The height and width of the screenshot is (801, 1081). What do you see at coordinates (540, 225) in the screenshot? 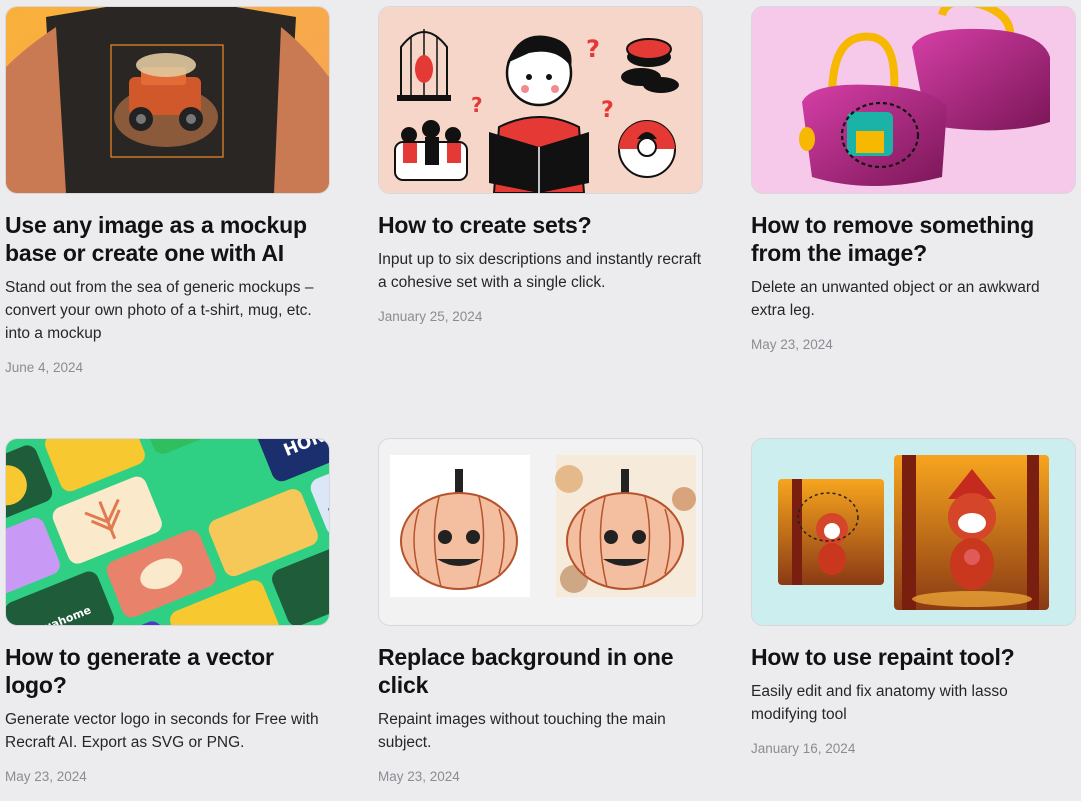
I see `article-title: How to create sets?` at bounding box center [540, 225].